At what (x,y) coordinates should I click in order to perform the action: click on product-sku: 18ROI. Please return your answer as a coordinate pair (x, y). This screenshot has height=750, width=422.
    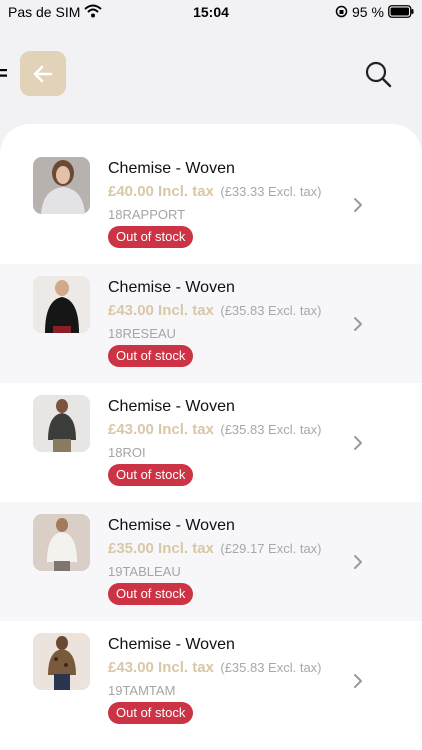
    Looking at the image, I should click on (127, 452).